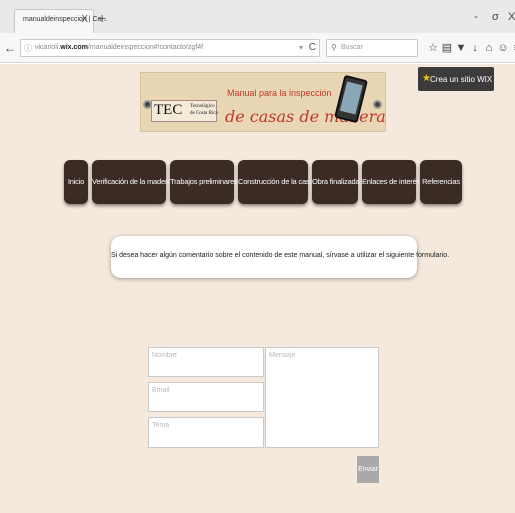 The height and width of the screenshot is (513, 515). Describe the element at coordinates (476, 17) in the screenshot. I see `minimize-button: -` at that location.